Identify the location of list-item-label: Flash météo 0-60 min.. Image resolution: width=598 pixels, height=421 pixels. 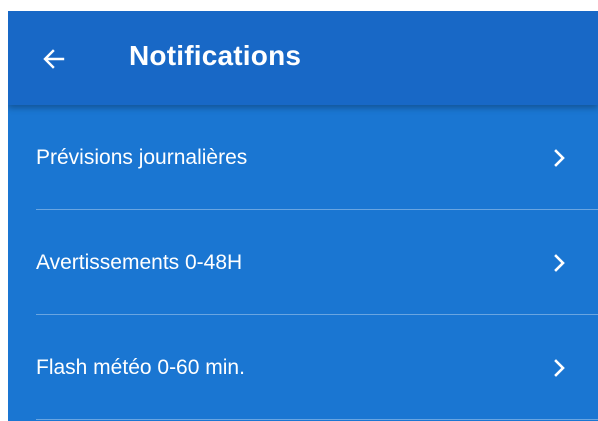
(140, 367).